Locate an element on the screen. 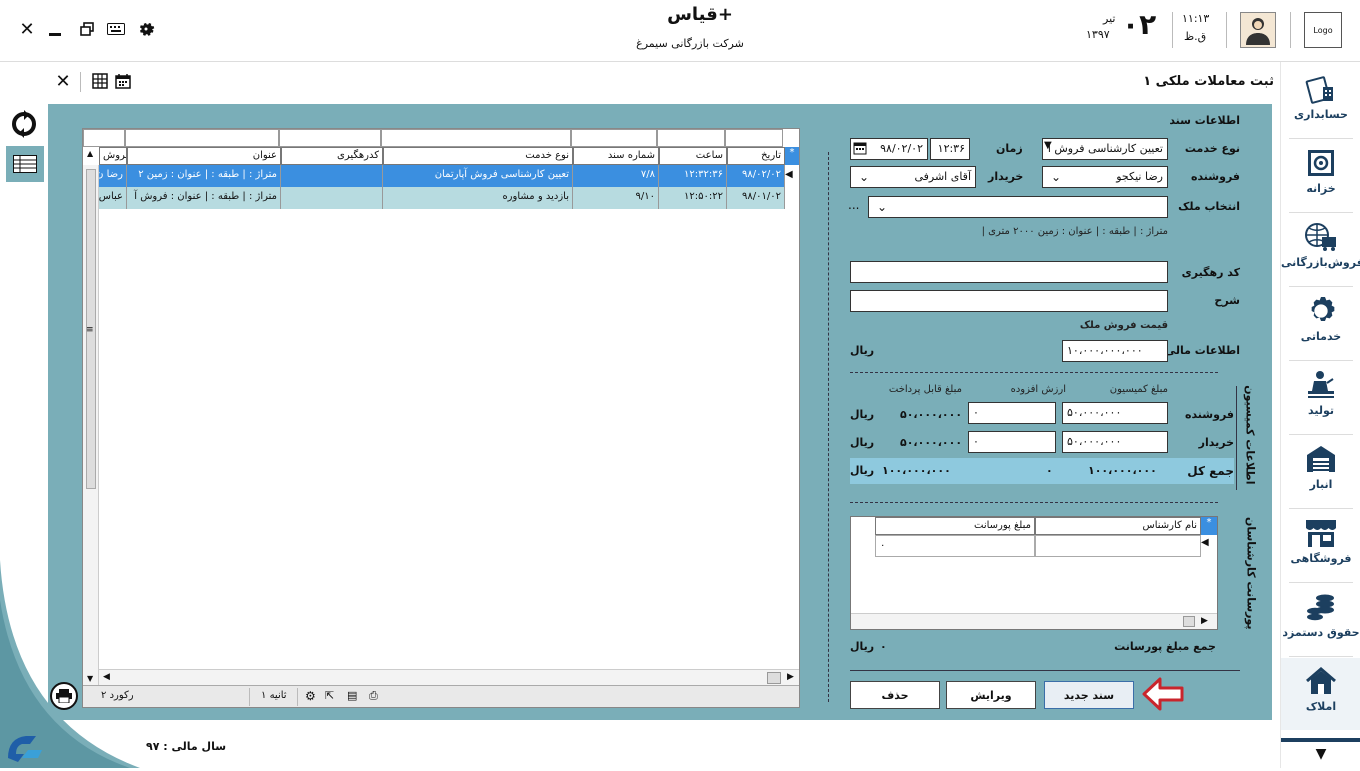  list-view-icon is located at coordinates (25, 164).